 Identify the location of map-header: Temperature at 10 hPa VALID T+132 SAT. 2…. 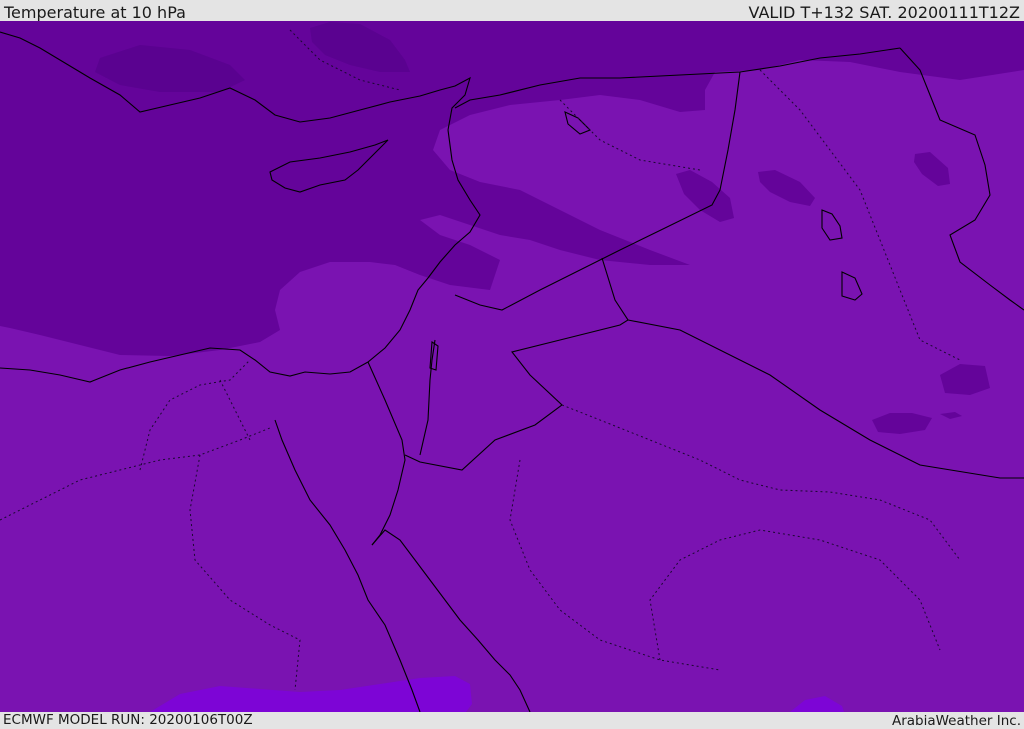
(512, 11).